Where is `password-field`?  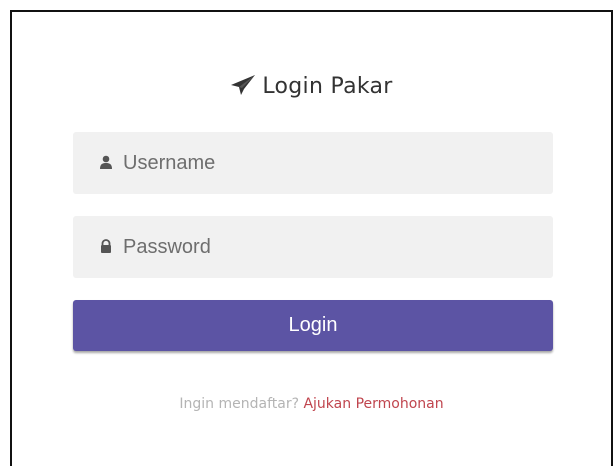
password-field is located at coordinates (313, 247).